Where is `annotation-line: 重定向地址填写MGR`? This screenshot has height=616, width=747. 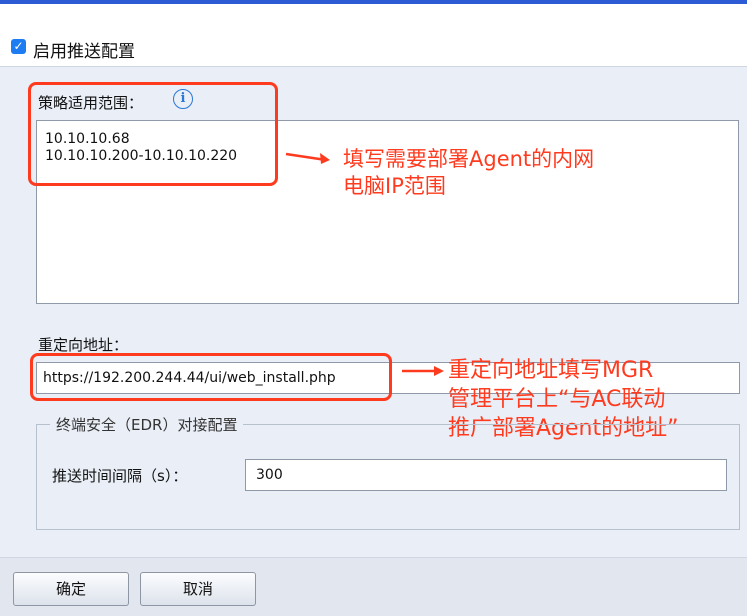 annotation-line: 重定向地址填写MGR is located at coordinates (551, 370).